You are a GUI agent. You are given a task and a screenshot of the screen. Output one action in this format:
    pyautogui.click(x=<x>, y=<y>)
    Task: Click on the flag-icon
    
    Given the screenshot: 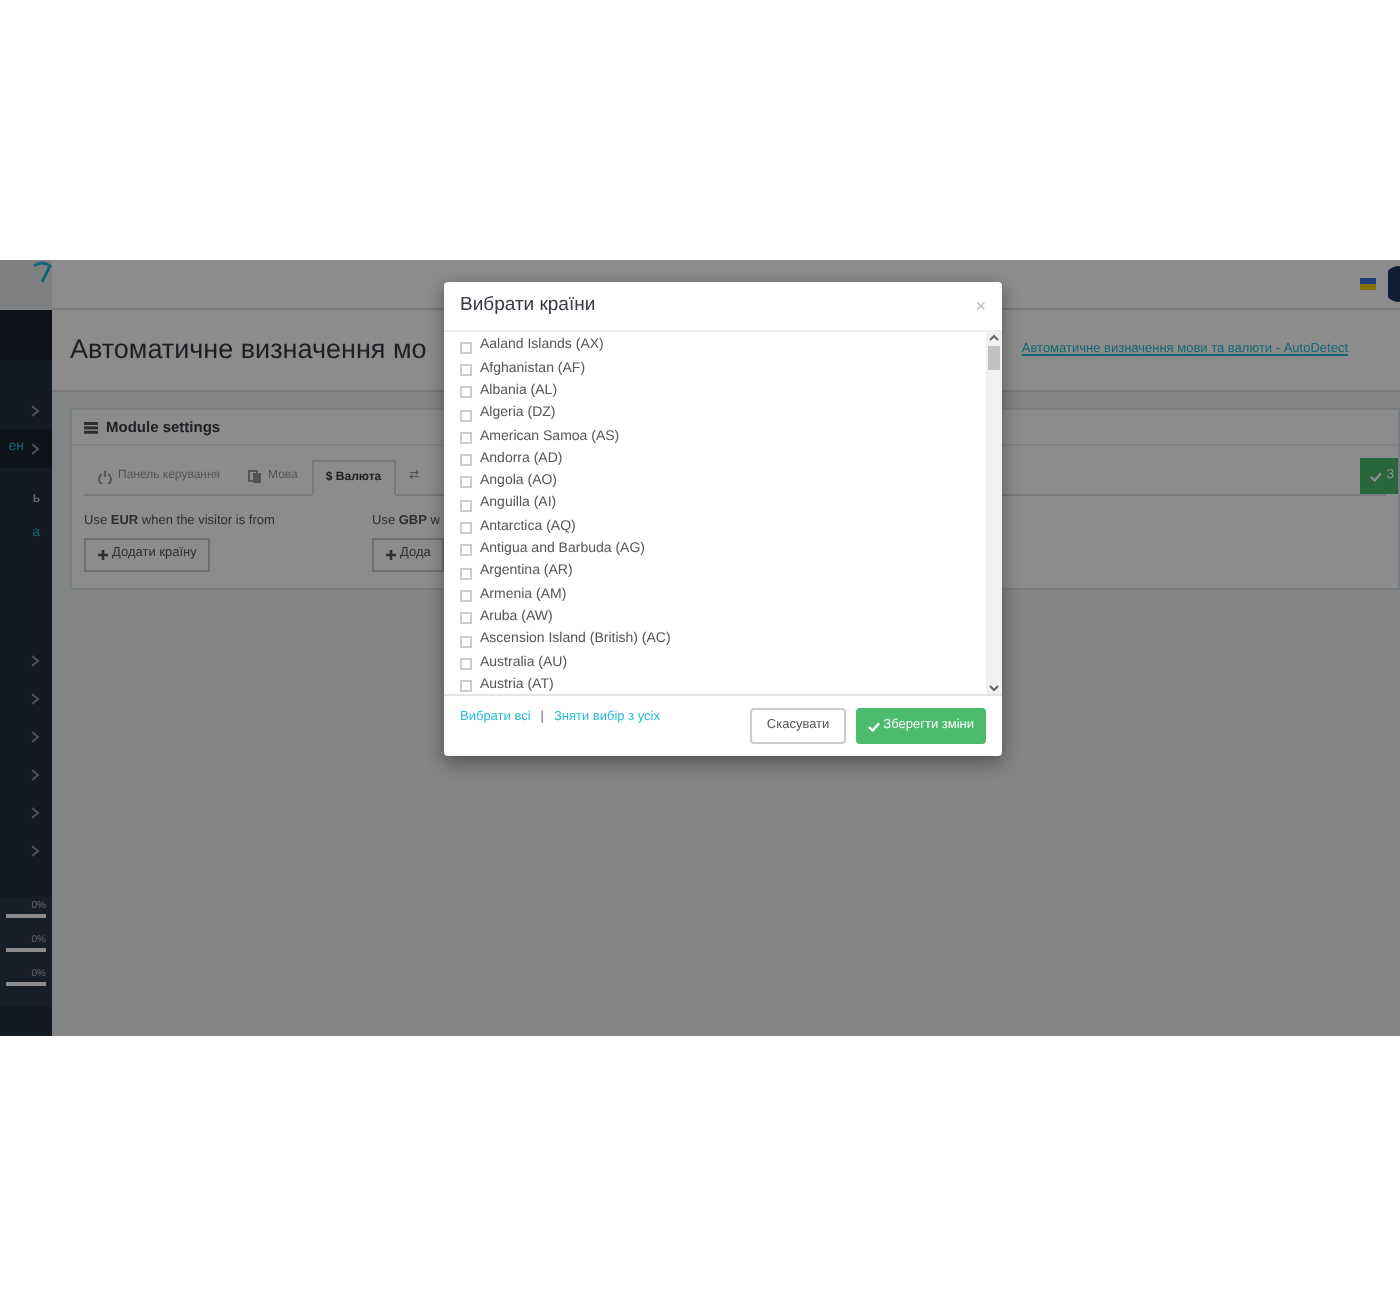 What is the action you would take?
    pyautogui.click(x=1368, y=284)
    